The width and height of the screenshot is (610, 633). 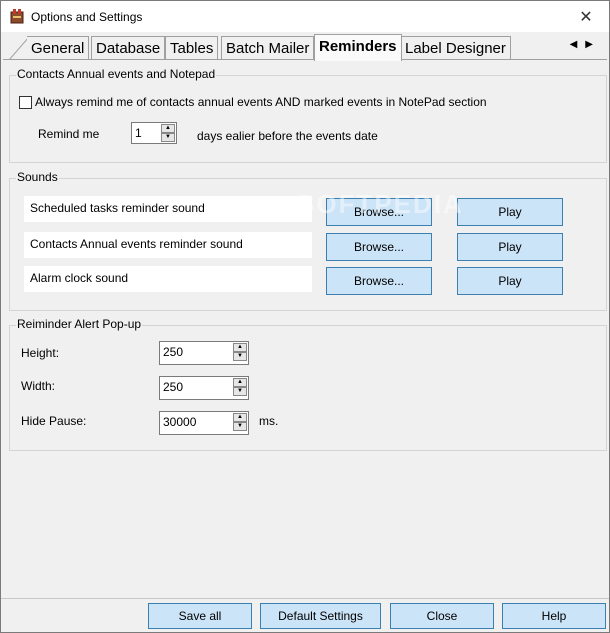 I want to click on group-title: Contacts Annual events and Notepad, so click(x=116, y=74).